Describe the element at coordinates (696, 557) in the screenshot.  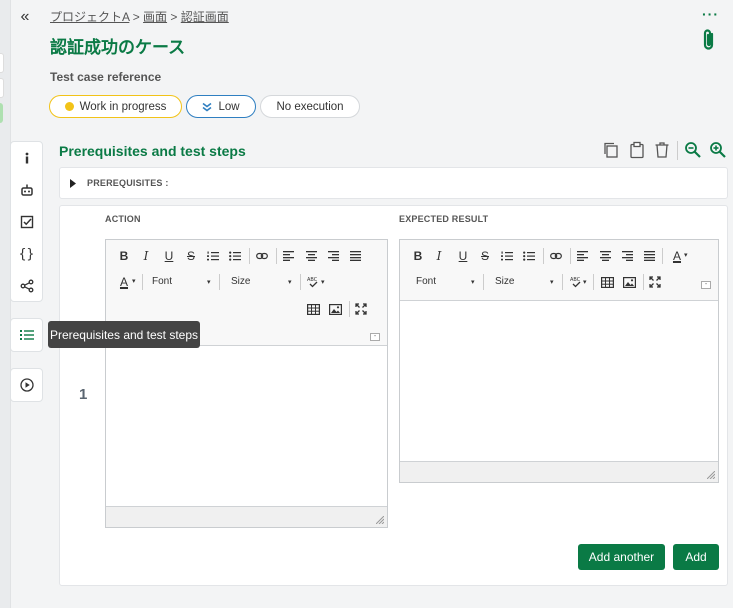
I see `add-button: Add` at that location.